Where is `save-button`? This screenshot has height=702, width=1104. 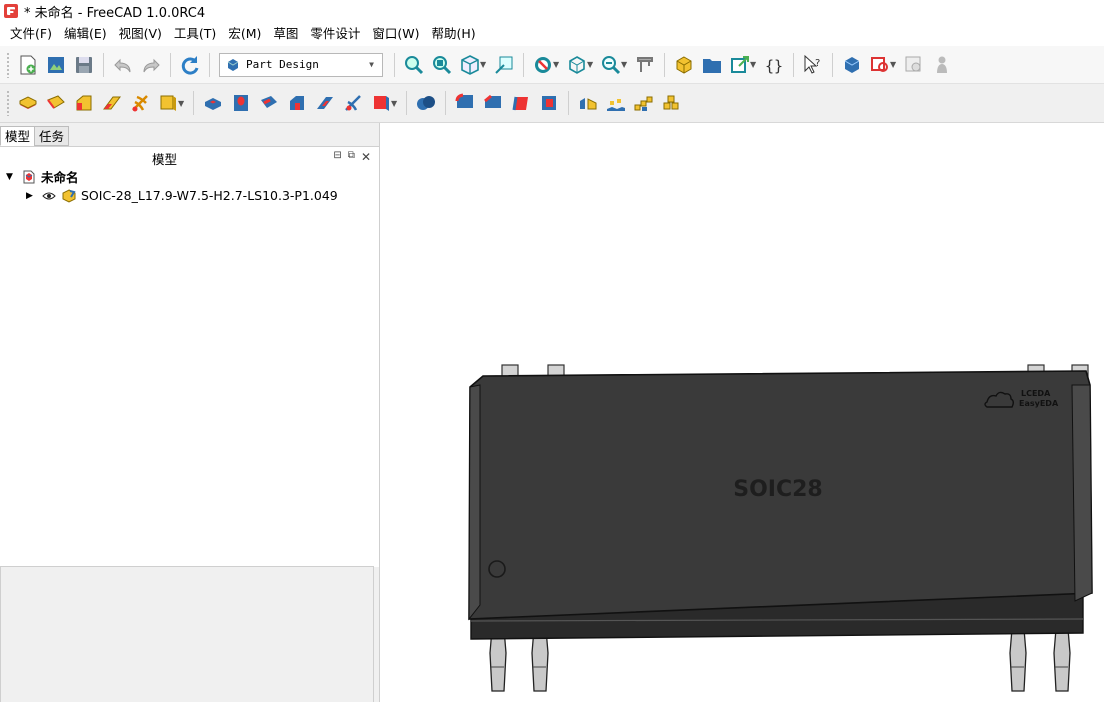
save-button is located at coordinates (84, 65).